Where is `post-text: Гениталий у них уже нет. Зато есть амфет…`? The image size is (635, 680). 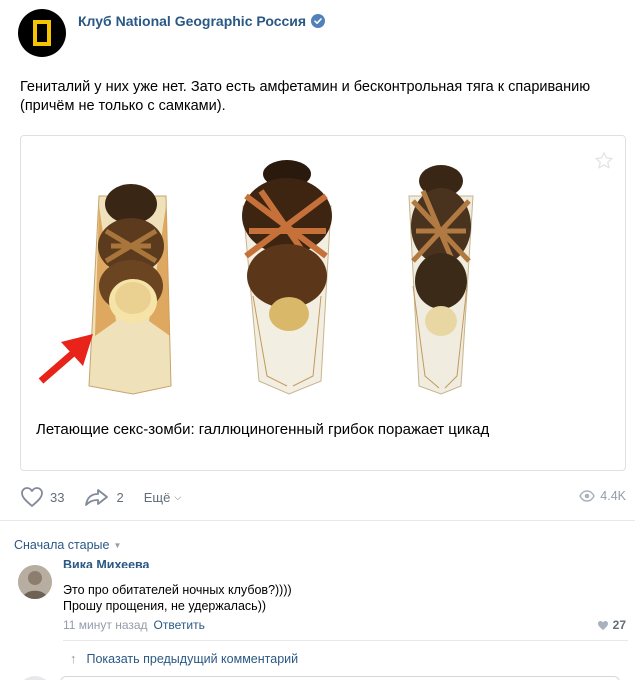
post-text: Гениталий у них уже нет. Зато есть амфет… is located at coordinates (305, 96).